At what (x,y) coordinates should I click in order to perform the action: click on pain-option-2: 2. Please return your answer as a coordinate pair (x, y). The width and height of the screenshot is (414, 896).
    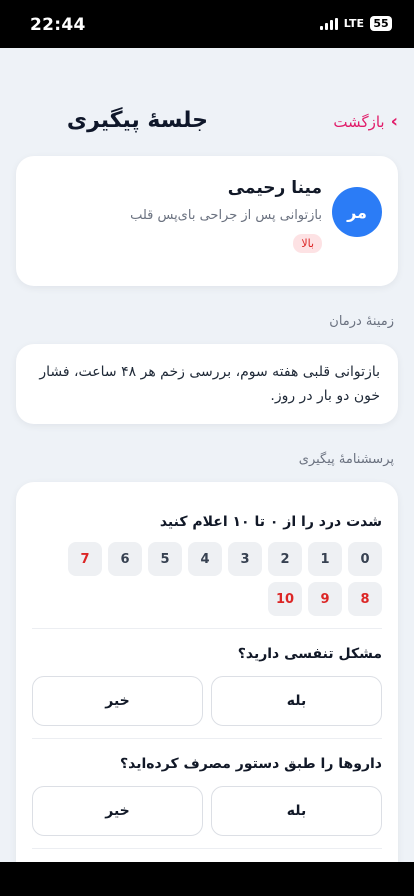
    Looking at the image, I should click on (285, 559).